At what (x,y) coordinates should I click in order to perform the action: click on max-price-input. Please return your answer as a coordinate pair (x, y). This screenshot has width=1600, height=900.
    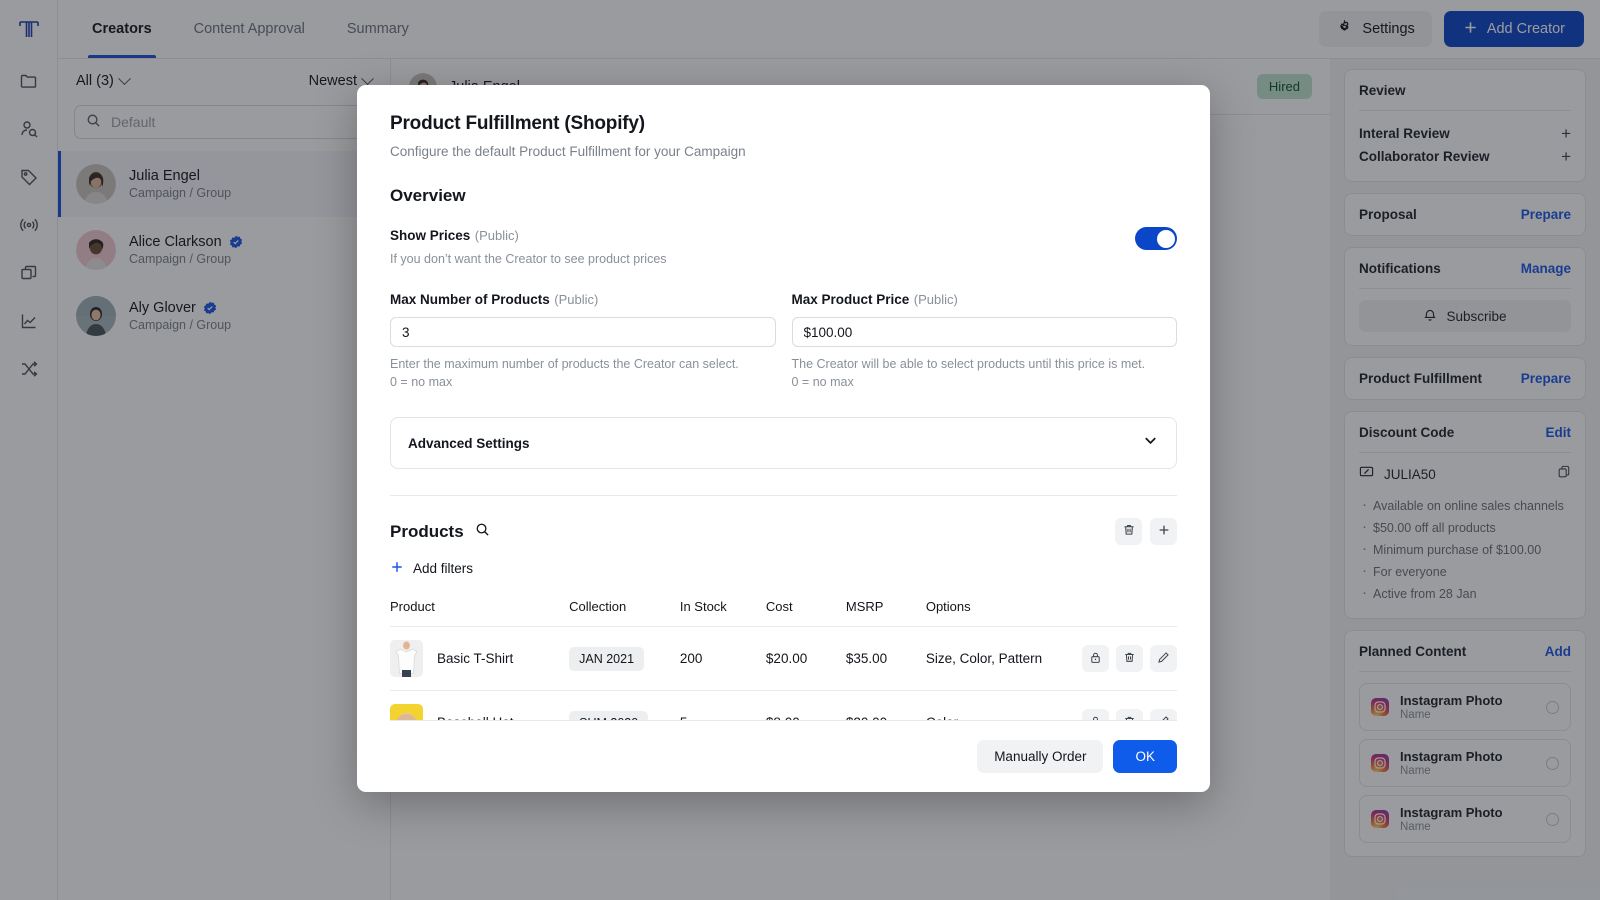
    Looking at the image, I should click on (984, 332).